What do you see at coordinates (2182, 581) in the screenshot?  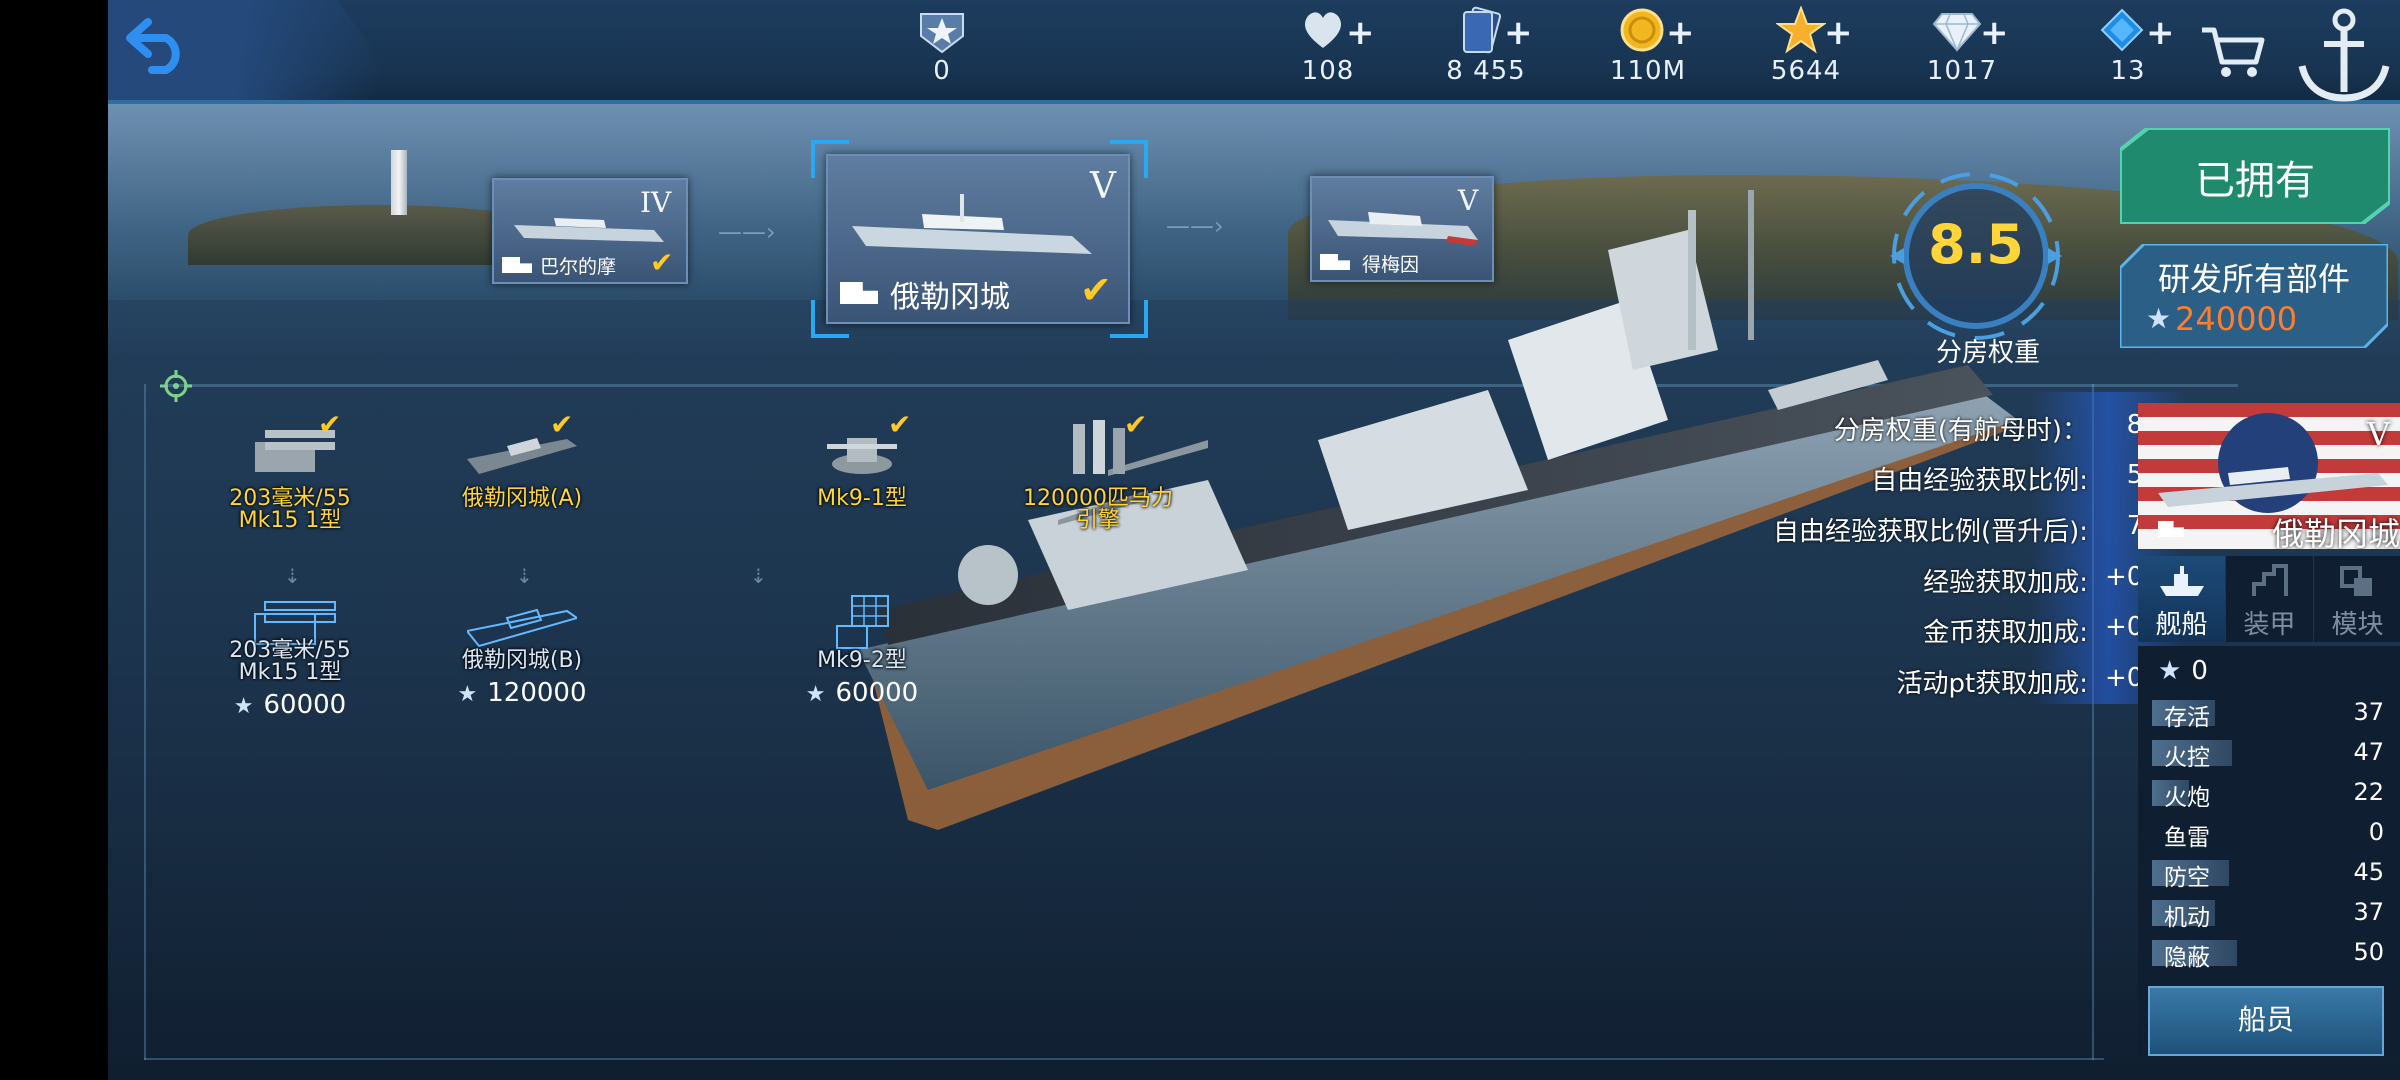 I see `ship-icon` at bounding box center [2182, 581].